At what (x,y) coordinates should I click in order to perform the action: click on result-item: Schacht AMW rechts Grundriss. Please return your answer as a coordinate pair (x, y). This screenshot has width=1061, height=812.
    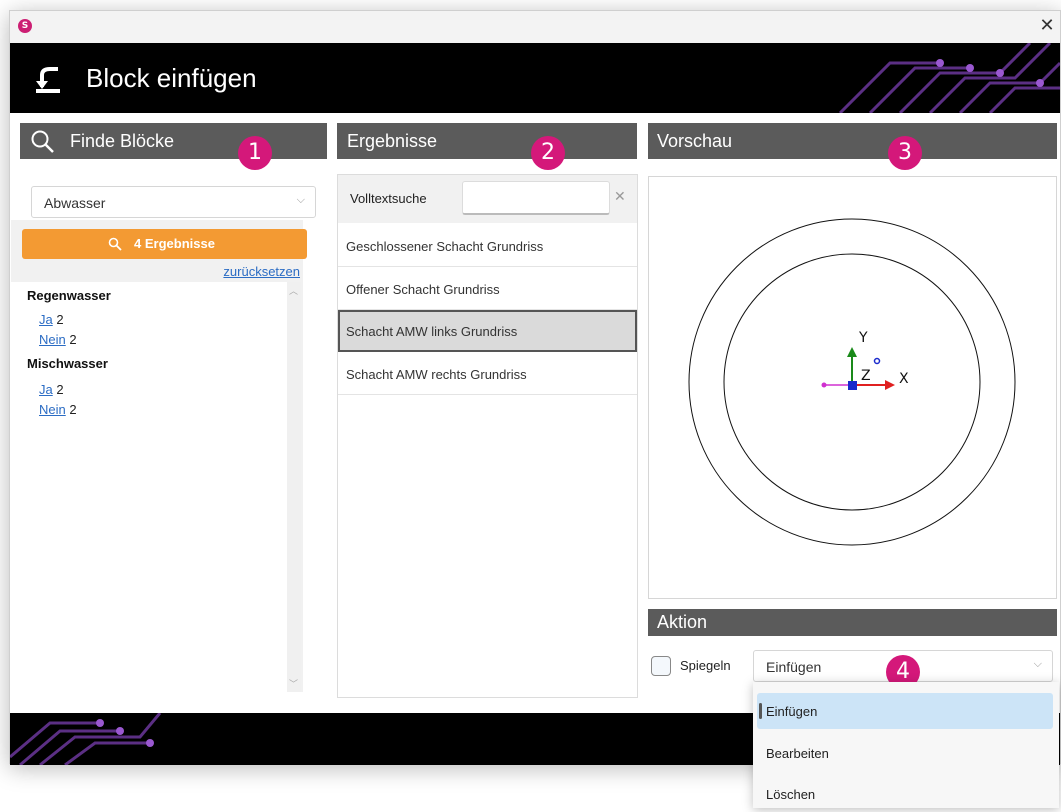
    Looking at the image, I should click on (487, 374).